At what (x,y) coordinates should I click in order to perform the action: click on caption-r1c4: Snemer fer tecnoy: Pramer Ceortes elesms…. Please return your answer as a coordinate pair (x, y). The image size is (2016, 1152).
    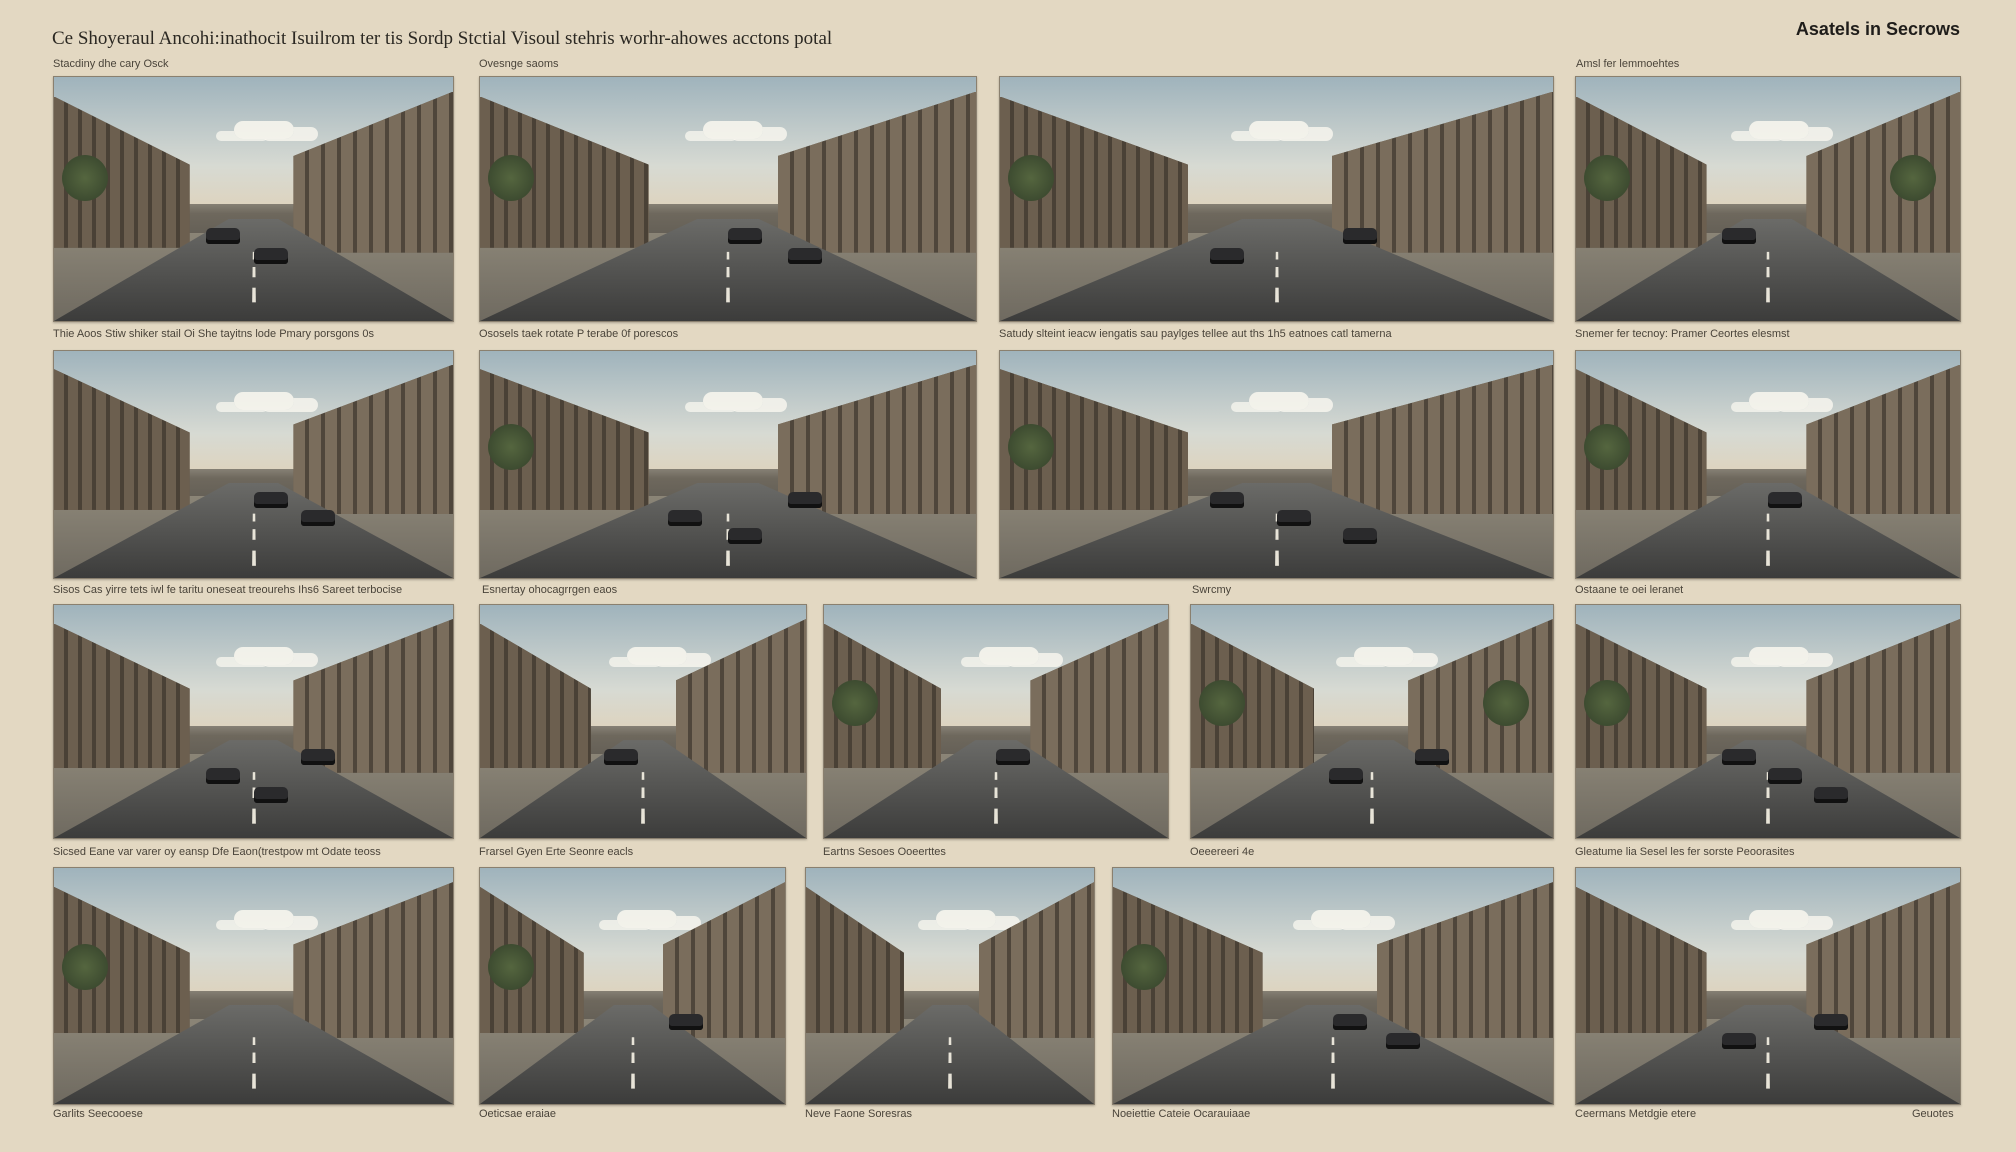
    Looking at the image, I should click on (1682, 334).